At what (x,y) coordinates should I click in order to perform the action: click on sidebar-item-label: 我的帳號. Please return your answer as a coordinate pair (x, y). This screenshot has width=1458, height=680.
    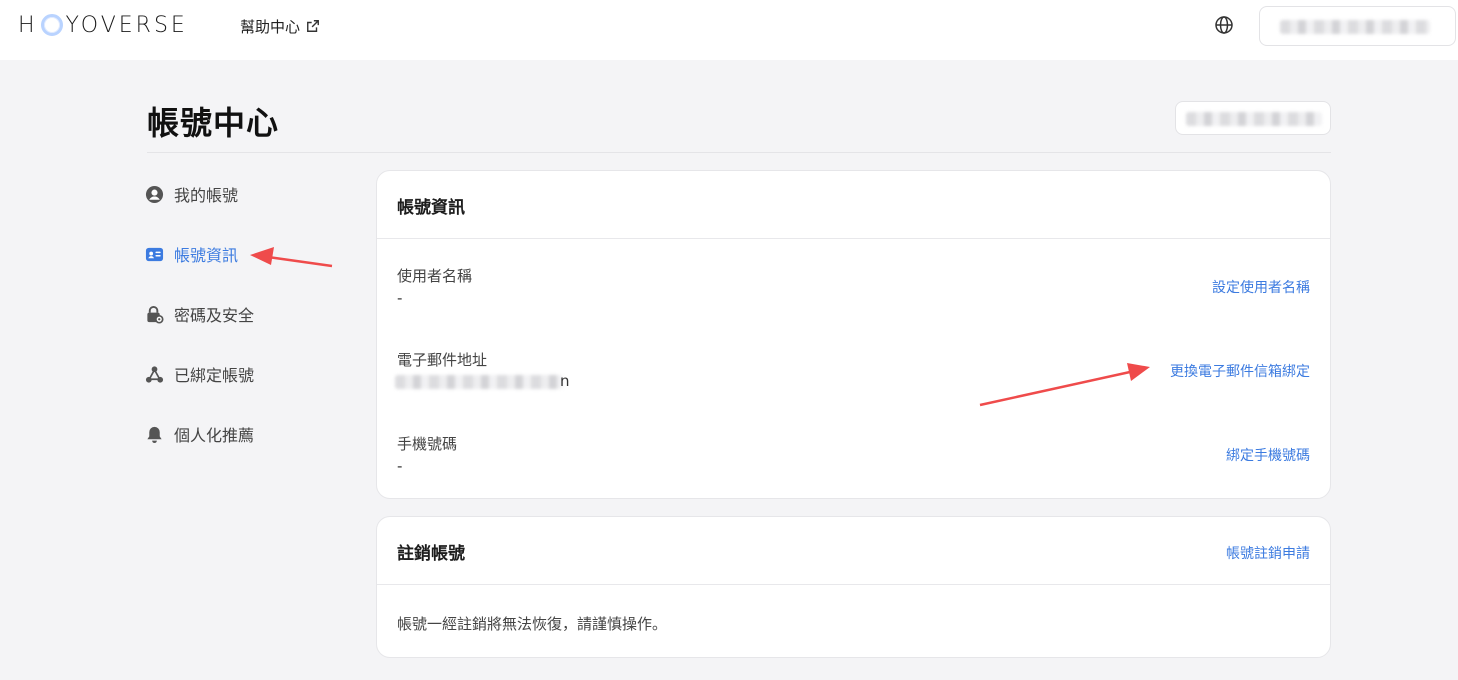
    Looking at the image, I should click on (206, 195).